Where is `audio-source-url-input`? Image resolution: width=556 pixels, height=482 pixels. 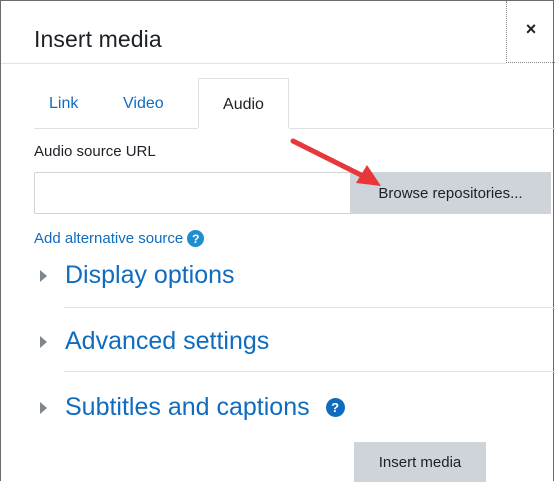
audio-source-url-input is located at coordinates (192, 193).